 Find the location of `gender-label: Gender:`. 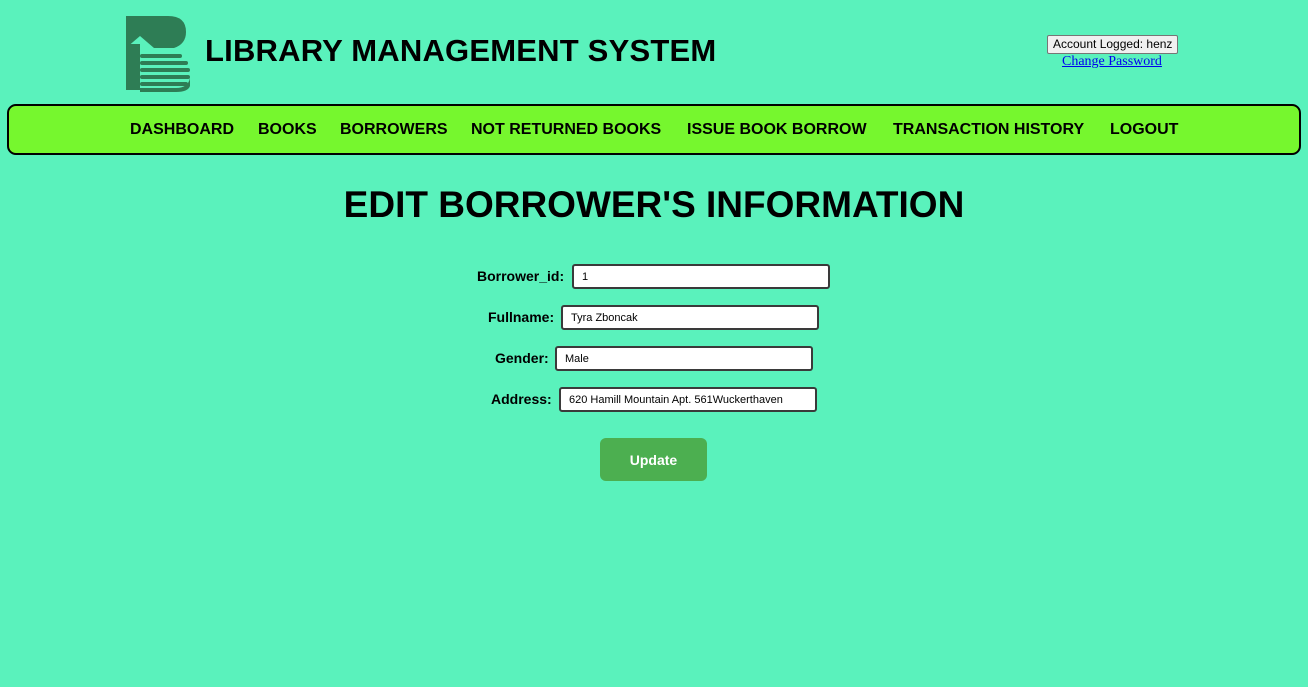

gender-label: Gender: is located at coordinates (522, 358).